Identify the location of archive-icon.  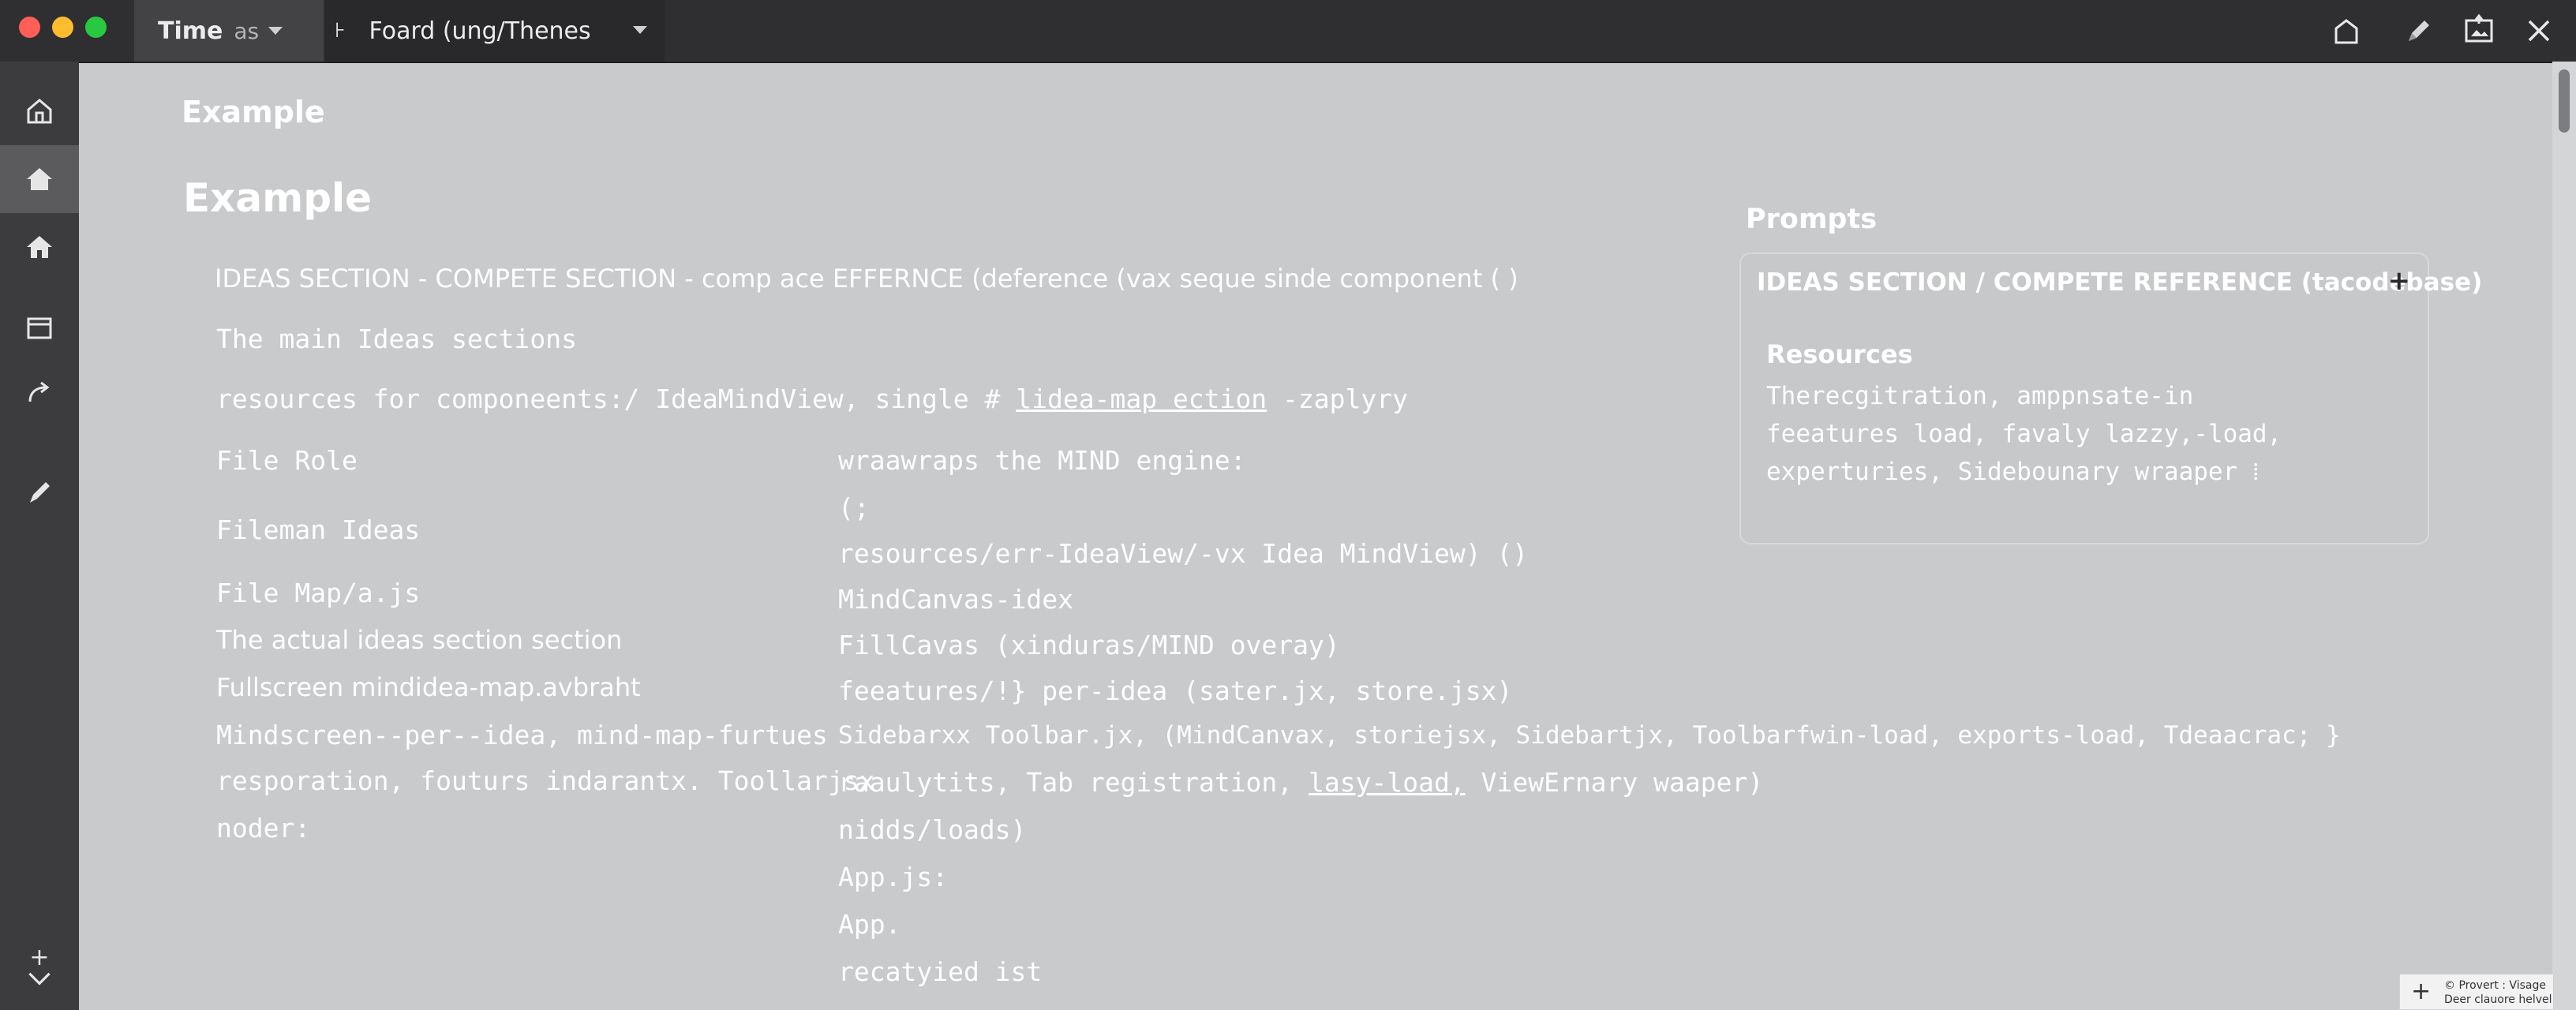
(39, 327).